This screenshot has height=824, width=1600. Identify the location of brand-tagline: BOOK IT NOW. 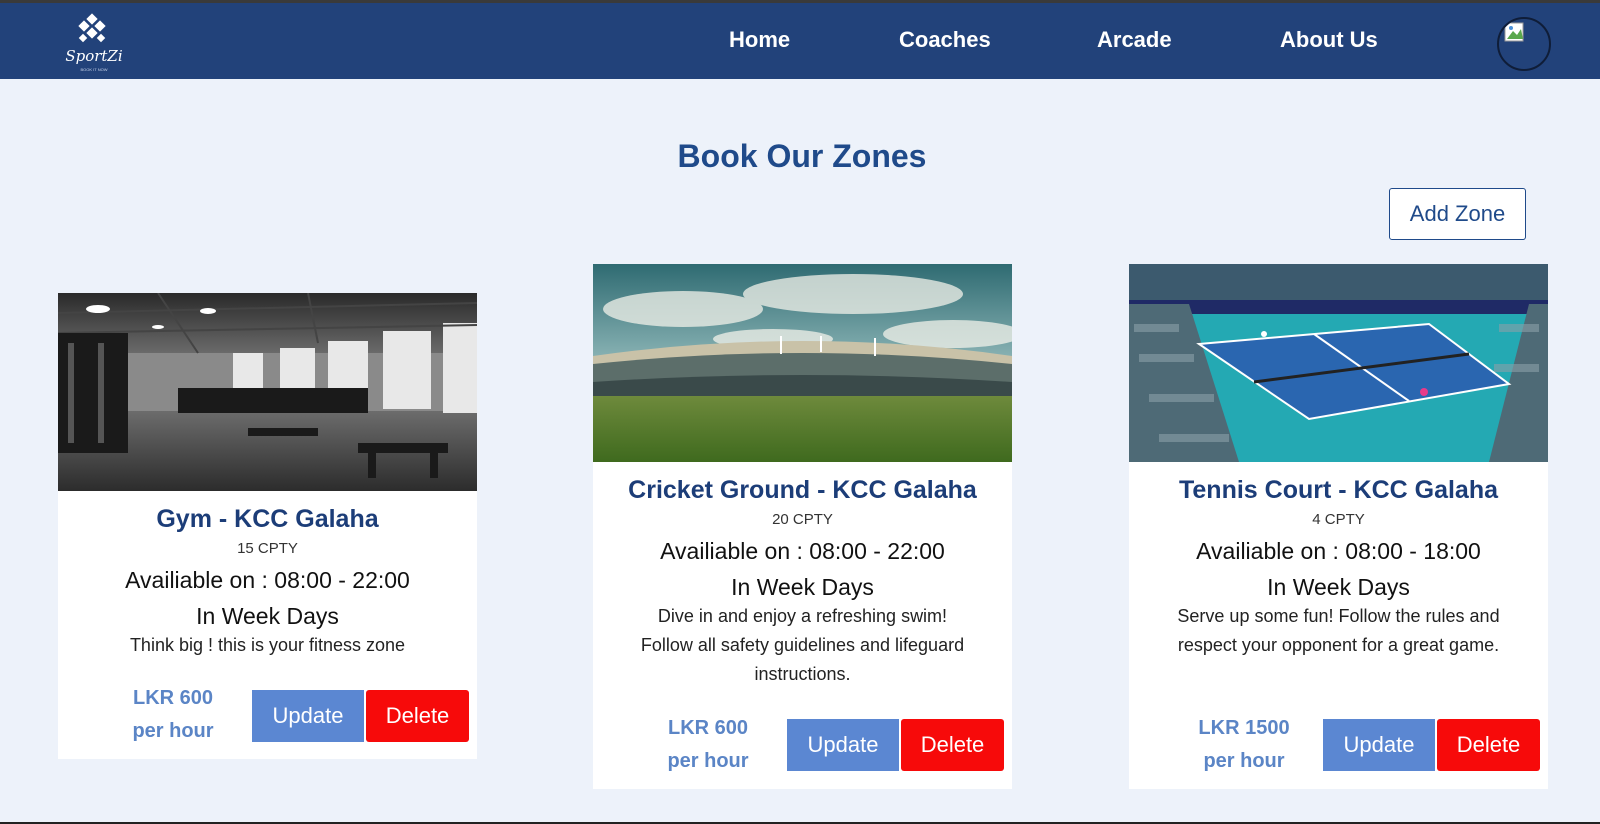
(94, 69).